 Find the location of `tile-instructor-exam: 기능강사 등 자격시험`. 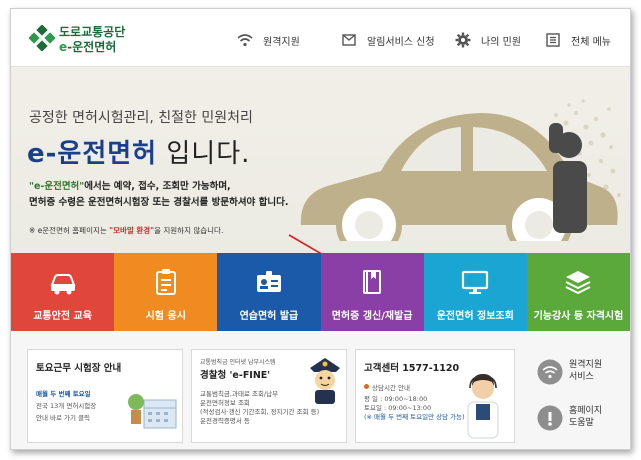

tile-instructor-exam: 기능강사 등 자격시험 is located at coordinates (578, 292).